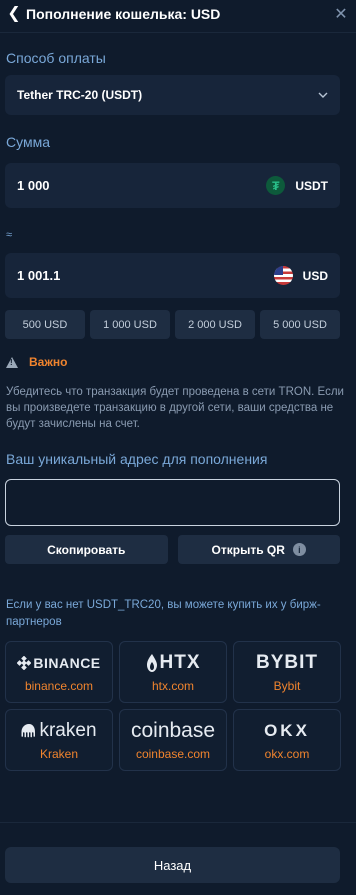 The image size is (356, 895). I want to click on okx-logo-icon: OKX, so click(287, 730).